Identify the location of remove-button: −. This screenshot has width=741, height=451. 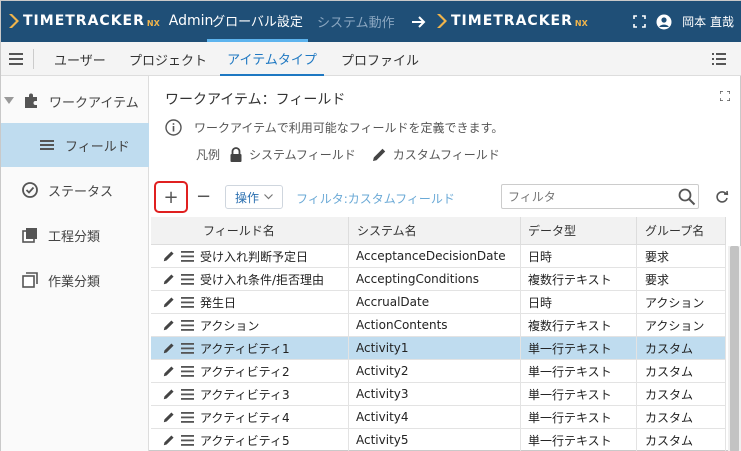
(203, 196).